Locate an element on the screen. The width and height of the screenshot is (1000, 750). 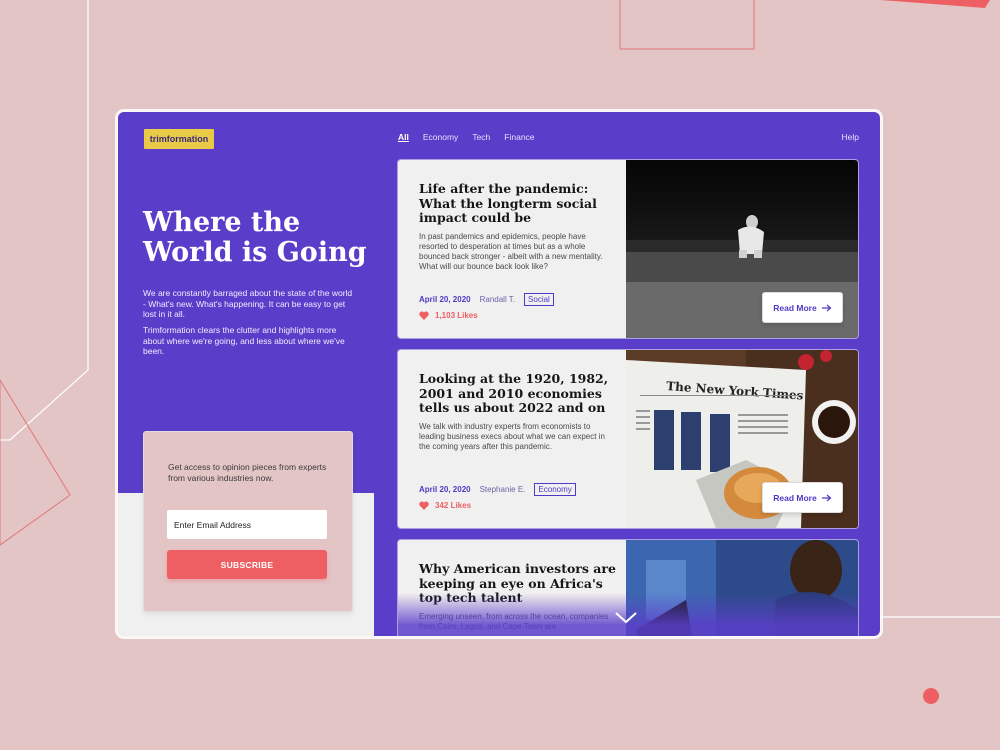
email-field is located at coordinates (247, 524).